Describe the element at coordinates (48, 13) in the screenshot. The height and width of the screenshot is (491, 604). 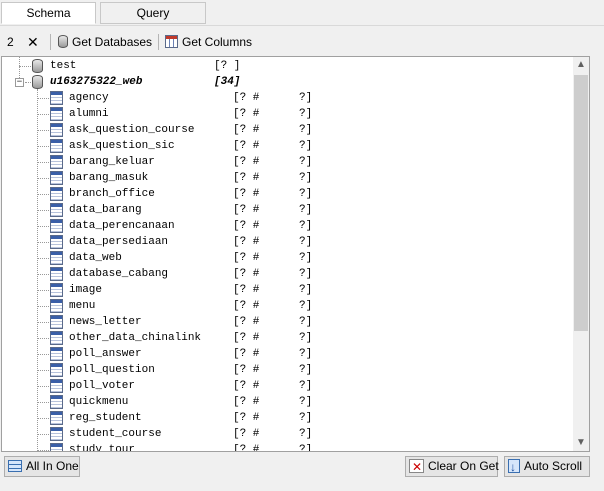
I see `tab-schema: Schema` at that location.